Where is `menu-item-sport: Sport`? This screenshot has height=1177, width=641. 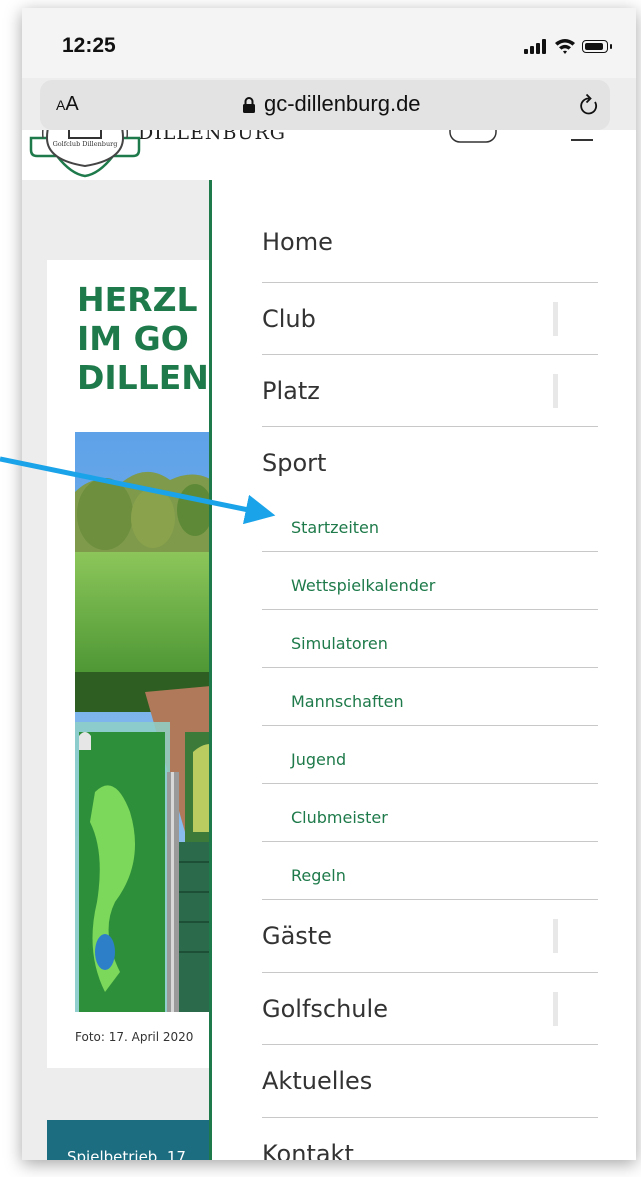
menu-item-sport: Sport is located at coordinates (430, 462).